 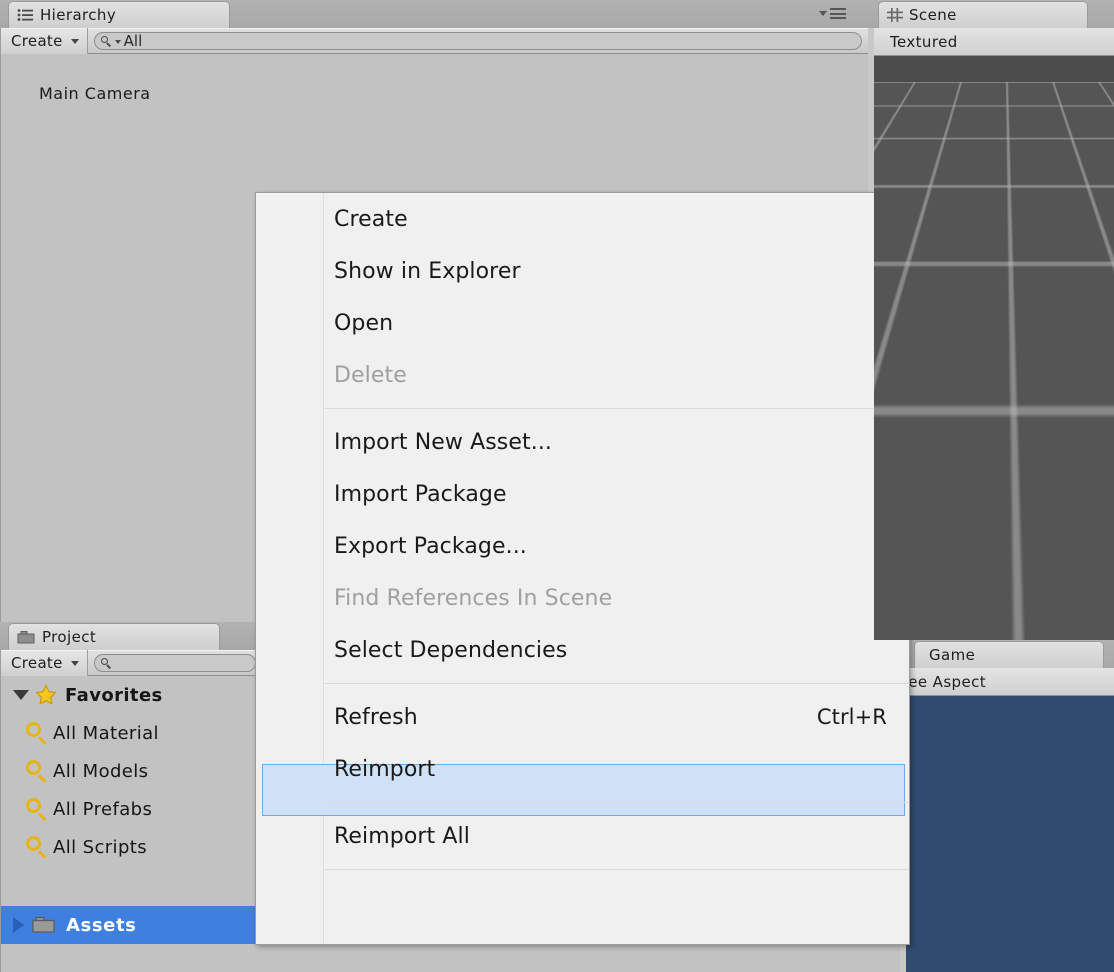 What do you see at coordinates (582, 836) in the screenshot?
I see `menu-item-reimport-all: Reimport All` at bounding box center [582, 836].